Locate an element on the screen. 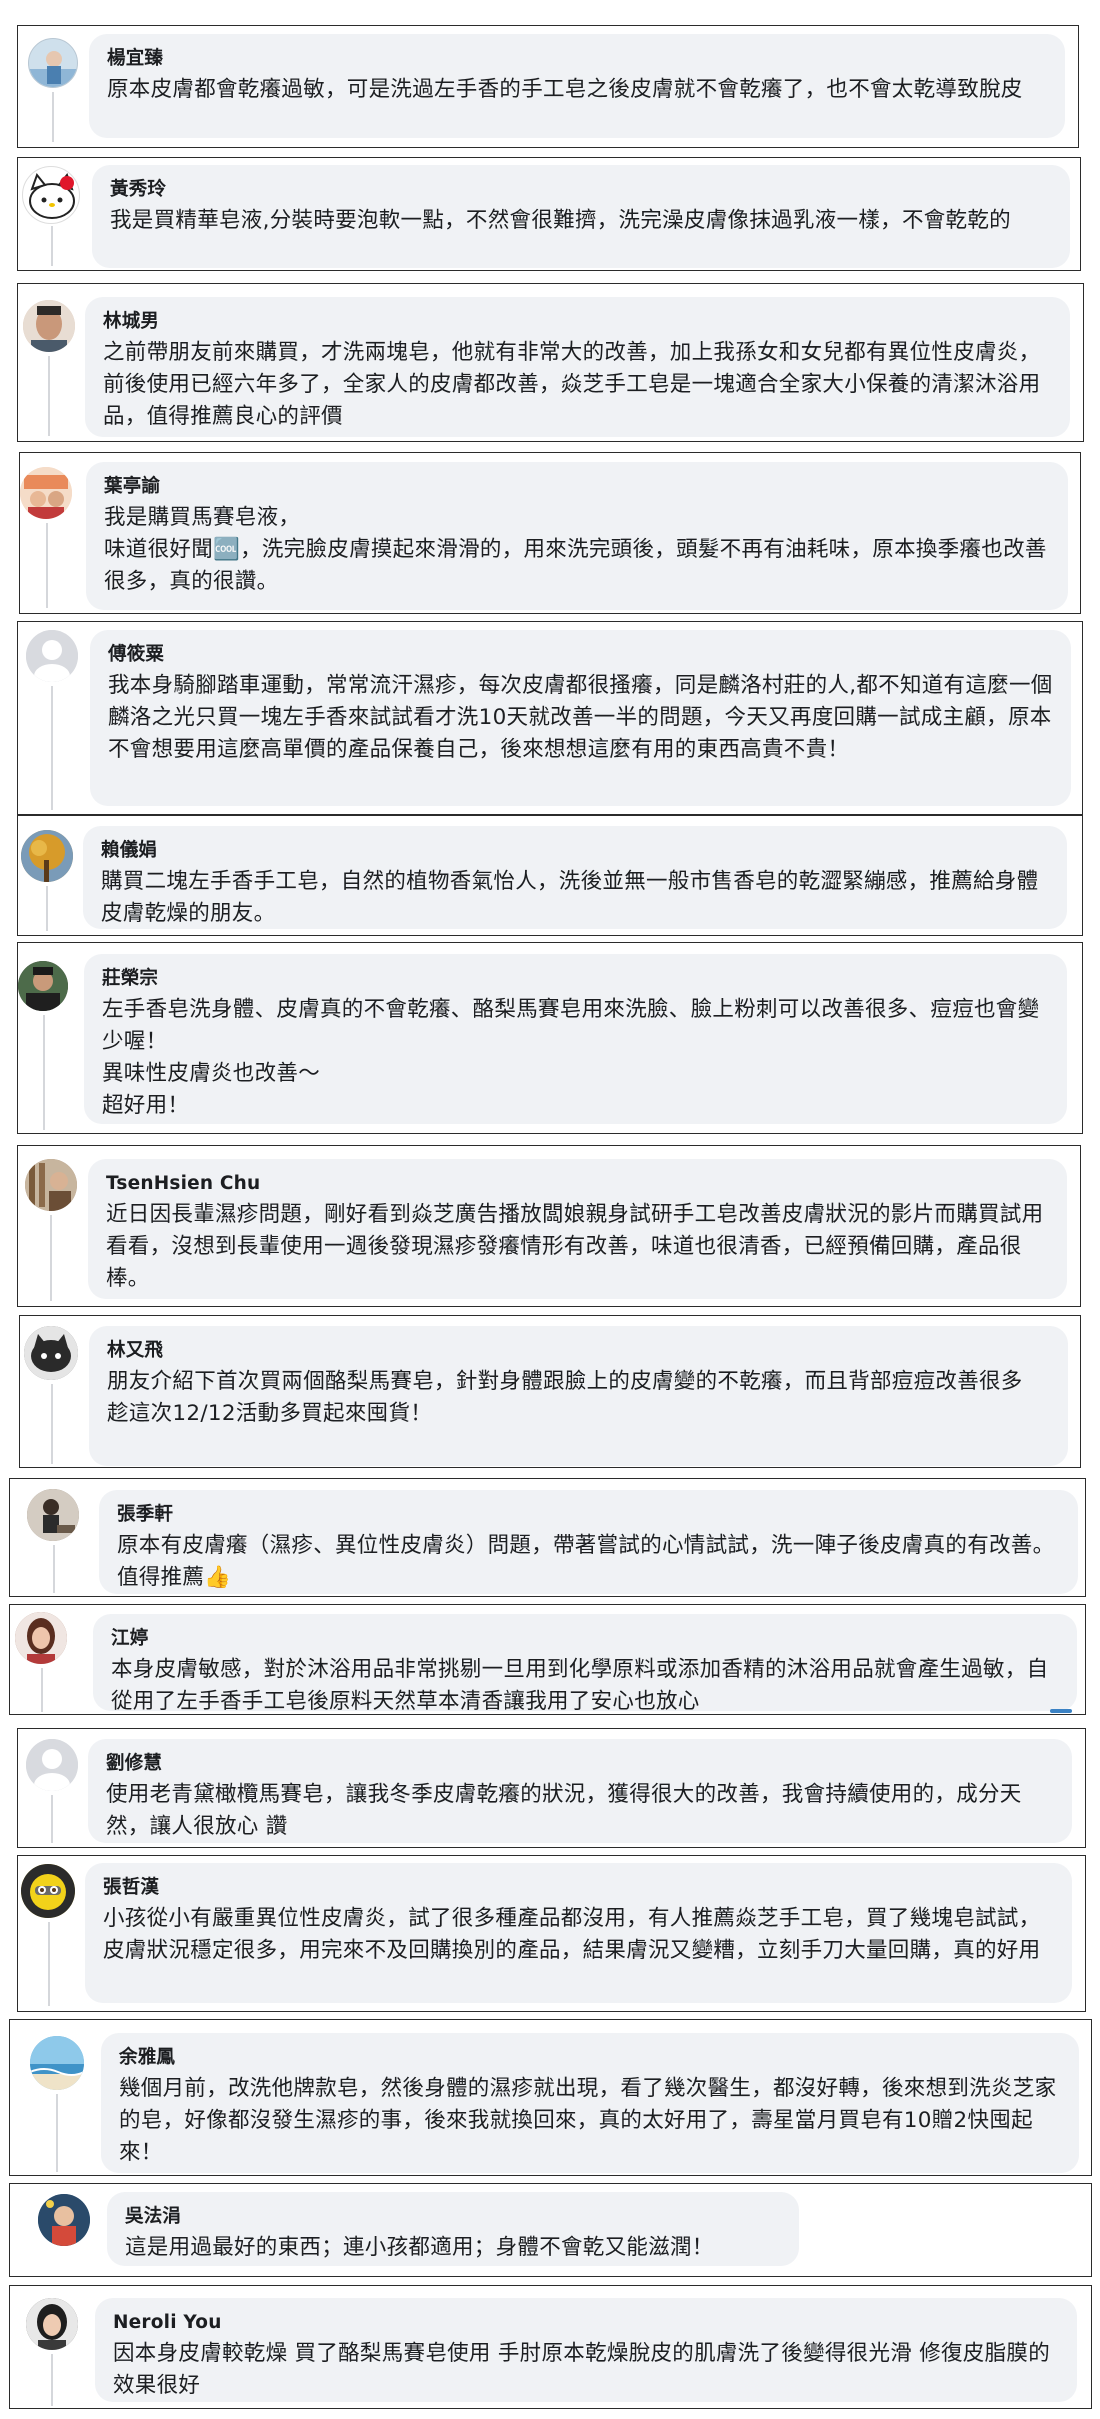  comment-bubble: 吳法涓 這是用過最好的東西；連小孩都適用；身體不會乾又能滋潤！ is located at coordinates (453, 2229).